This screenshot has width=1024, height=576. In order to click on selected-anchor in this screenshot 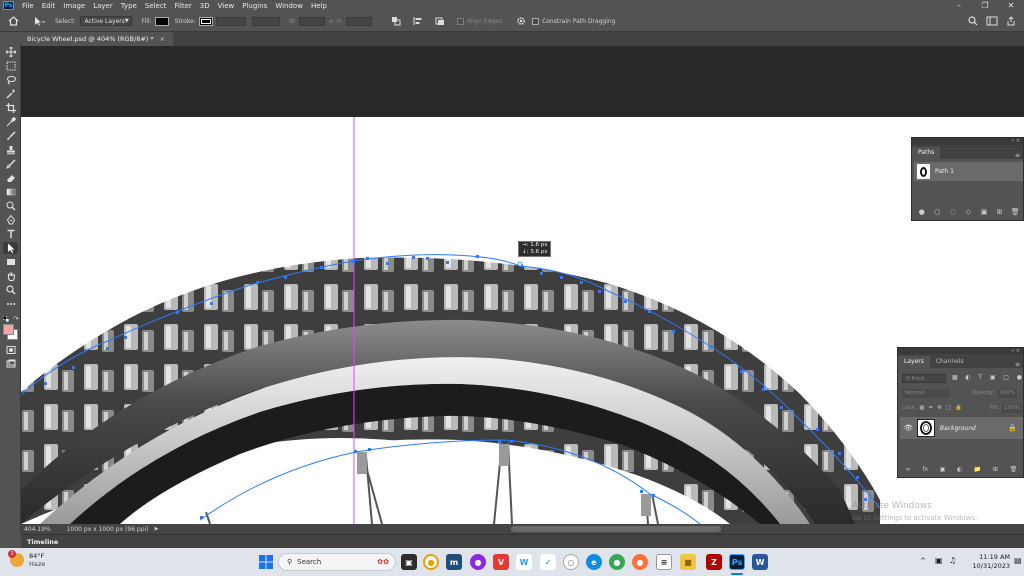, I will do `click(520, 264)`.